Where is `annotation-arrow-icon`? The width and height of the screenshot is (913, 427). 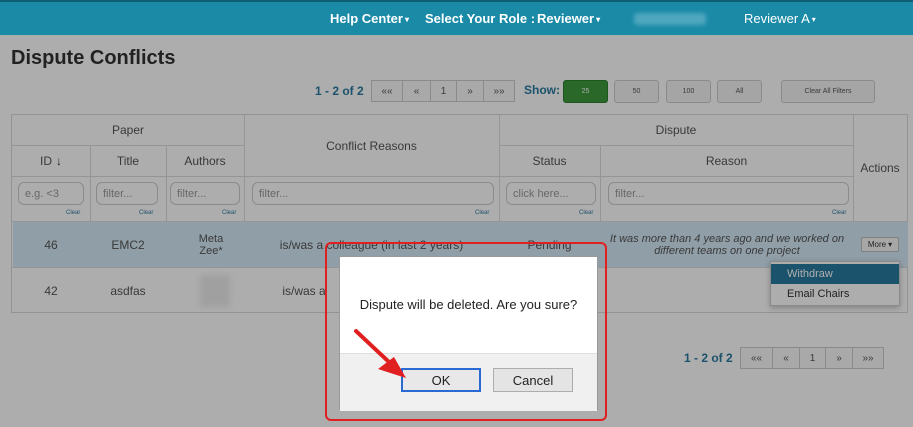 annotation-arrow-icon is located at coordinates (380, 353).